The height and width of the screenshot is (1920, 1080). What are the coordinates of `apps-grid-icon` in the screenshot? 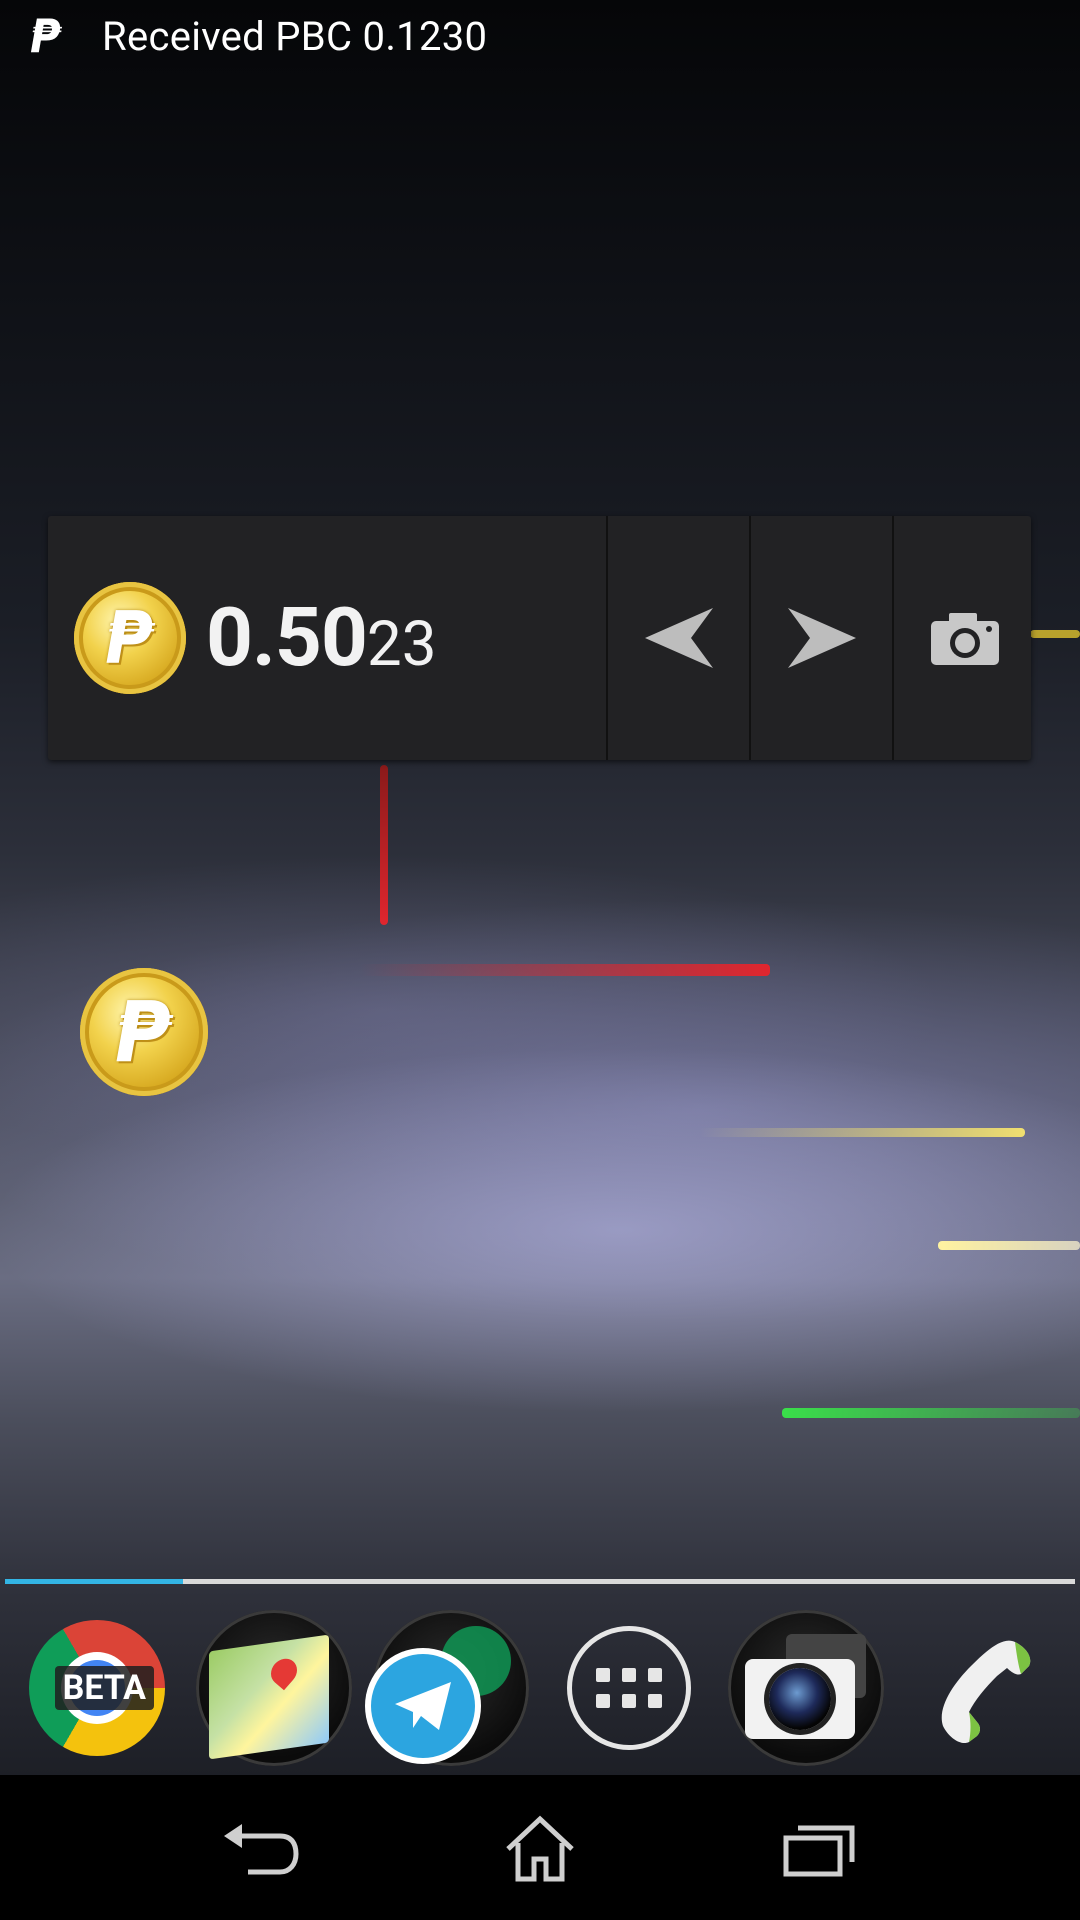 It's located at (628, 1687).